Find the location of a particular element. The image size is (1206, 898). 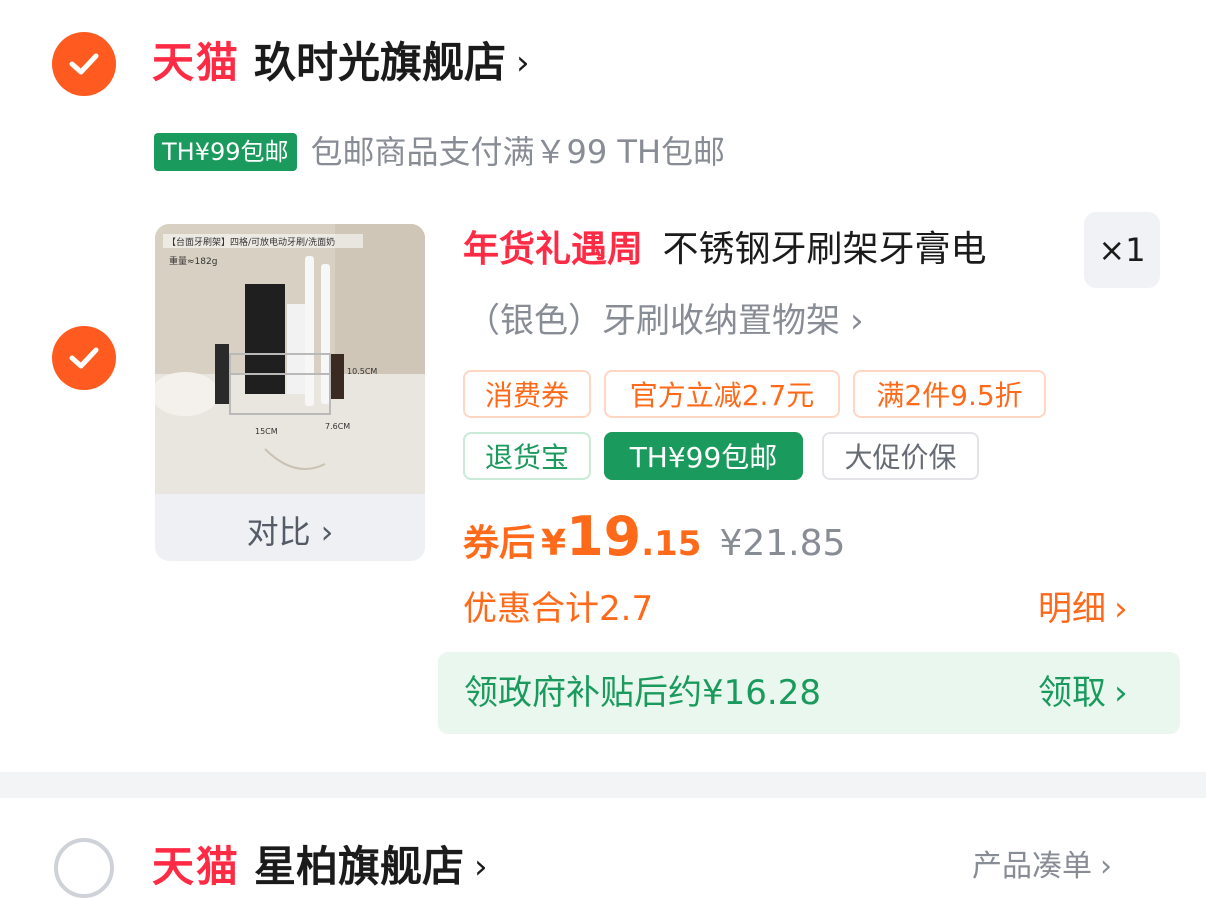

shipping-note: 包邮商品支付满￥99 TH包邮 is located at coordinates (518, 152).